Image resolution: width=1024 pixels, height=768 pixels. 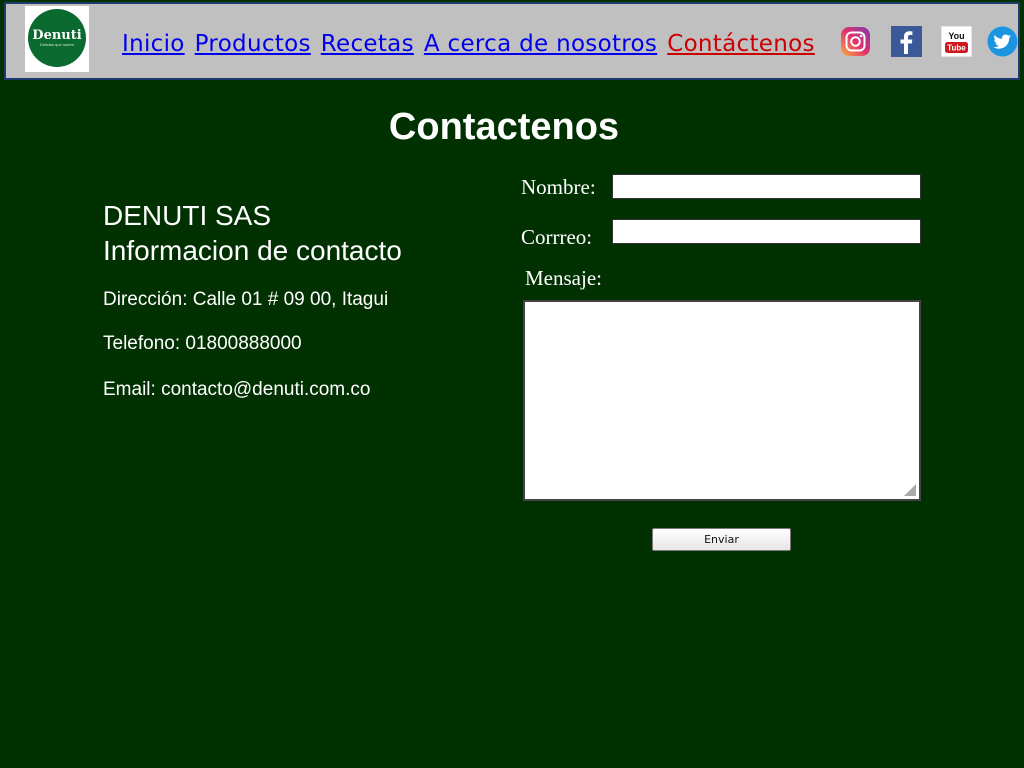 I want to click on nav-link-contactenos: Contáctenos, so click(x=741, y=46).